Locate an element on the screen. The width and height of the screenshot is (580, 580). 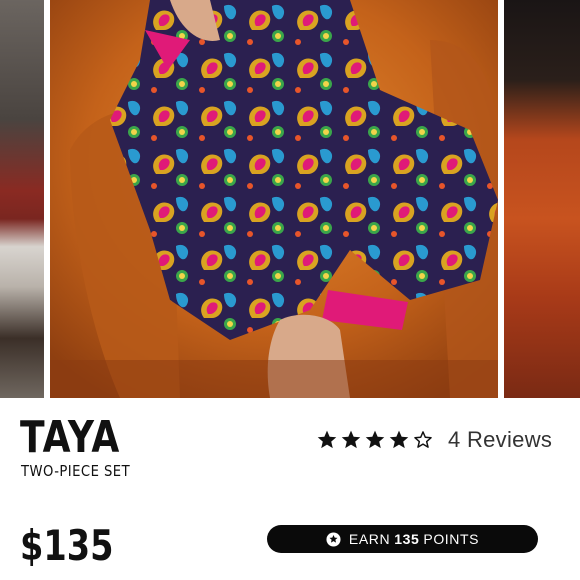
earn-points-value: 135 is located at coordinates (407, 539).